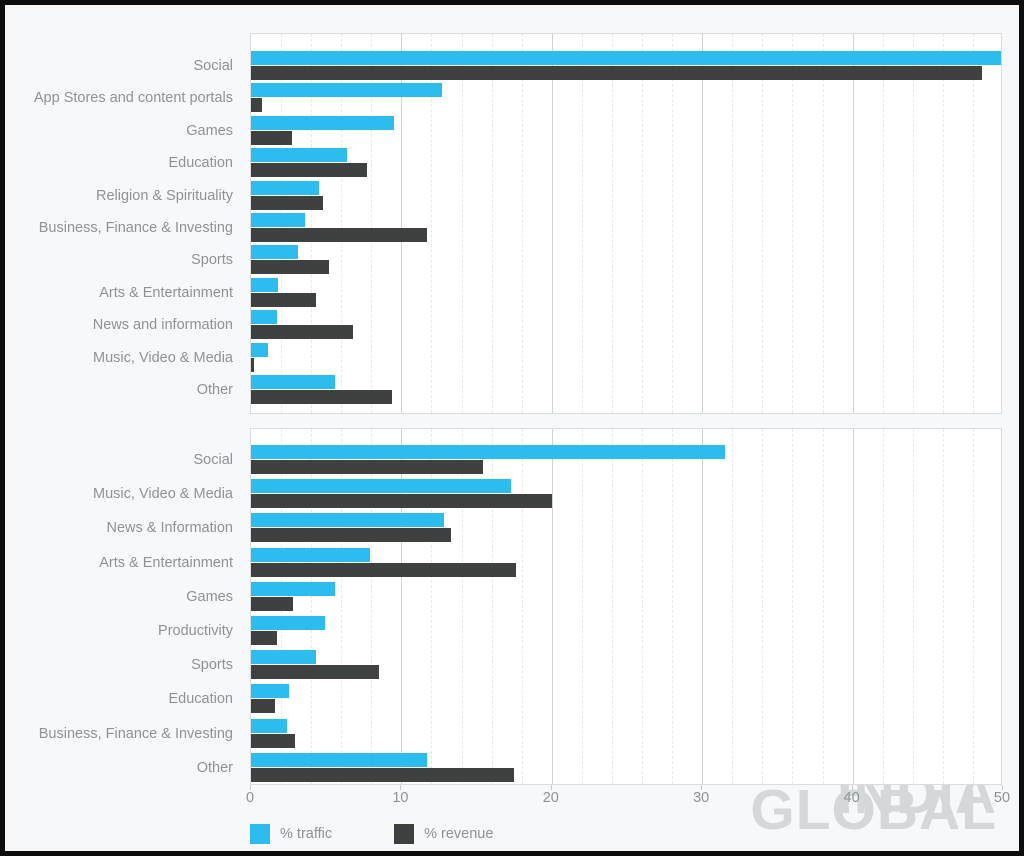  I want to click on x-axis-tick-label: 30, so click(701, 798).